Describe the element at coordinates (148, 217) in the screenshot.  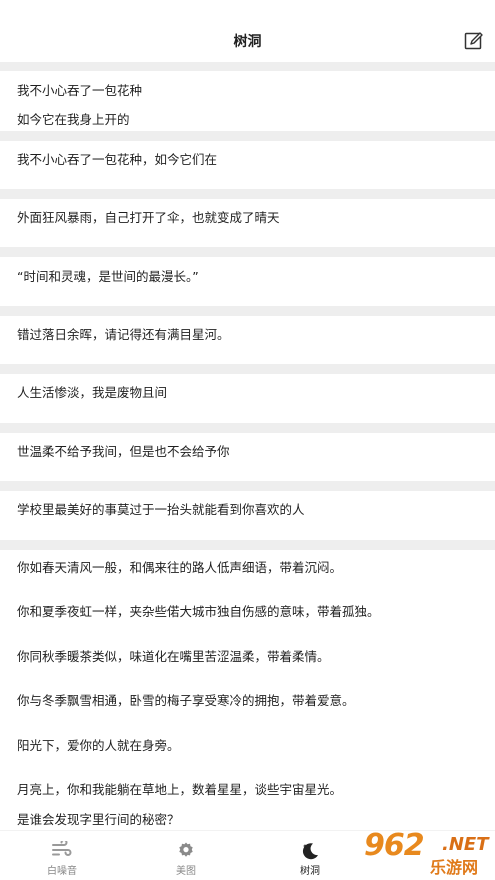
I see `post-text: 外面狂风暴雨，自己打开了伞，也就变成了晴天` at that location.